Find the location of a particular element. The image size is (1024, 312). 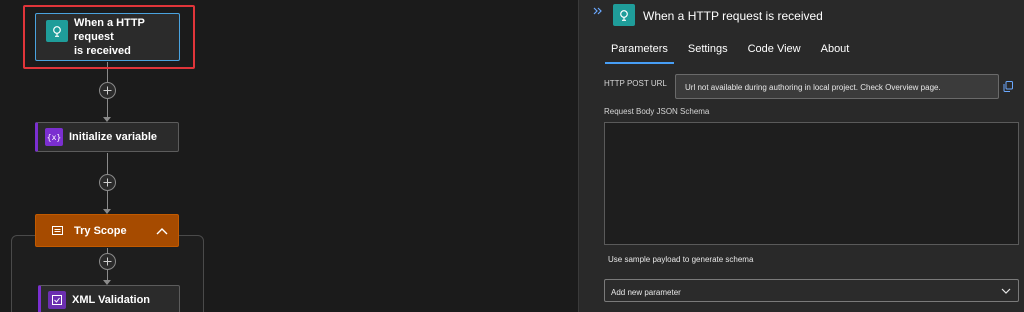

collapse-scope-button is located at coordinates (162, 231).